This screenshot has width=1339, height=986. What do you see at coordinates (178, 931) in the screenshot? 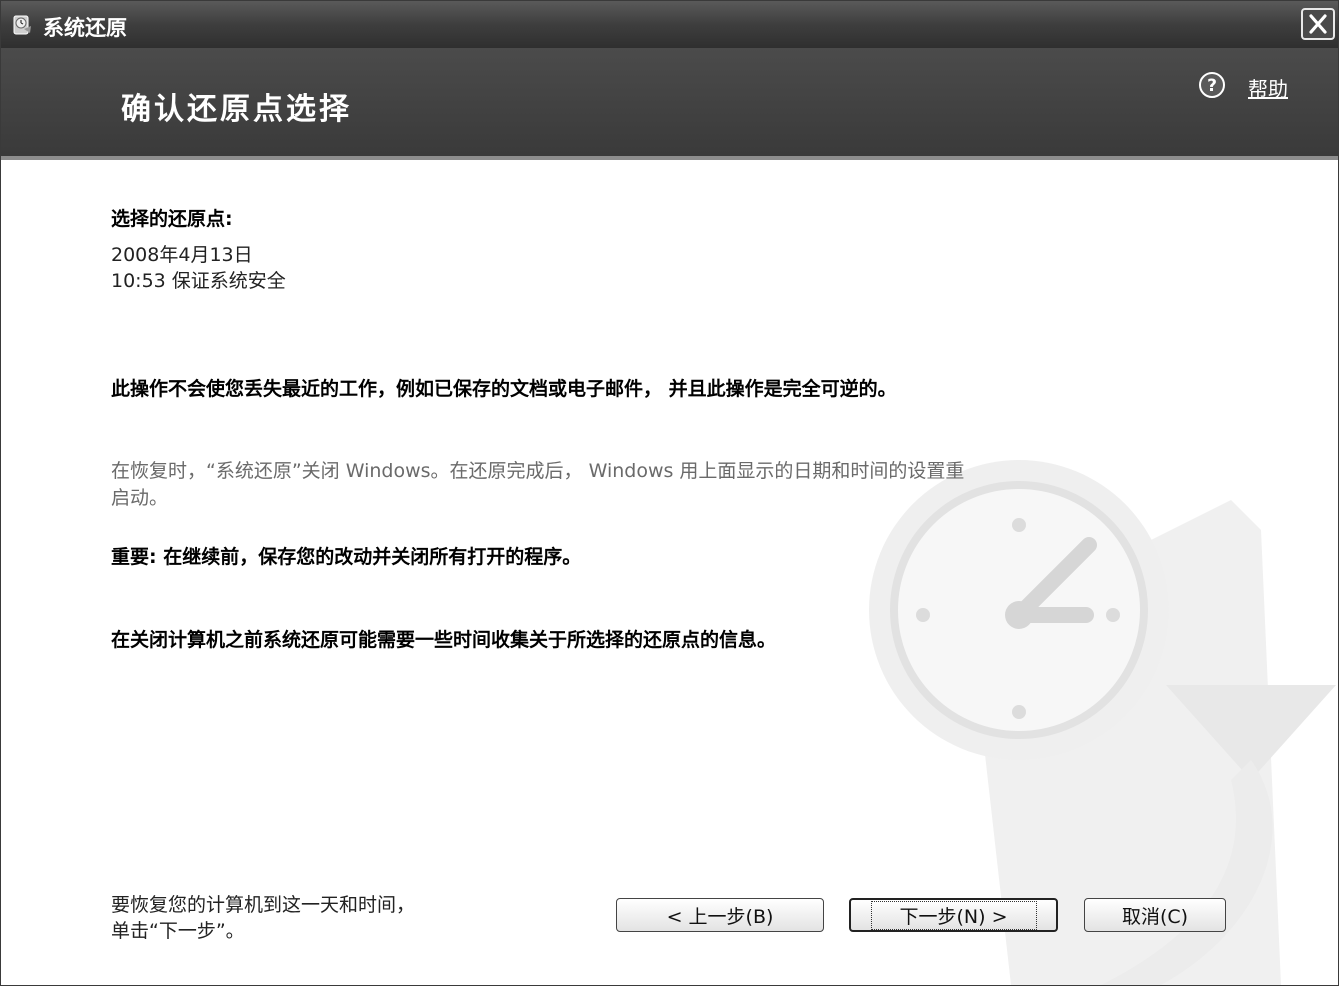
I see `footer-instruction-line2: 单击“下一步”。` at bounding box center [178, 931].